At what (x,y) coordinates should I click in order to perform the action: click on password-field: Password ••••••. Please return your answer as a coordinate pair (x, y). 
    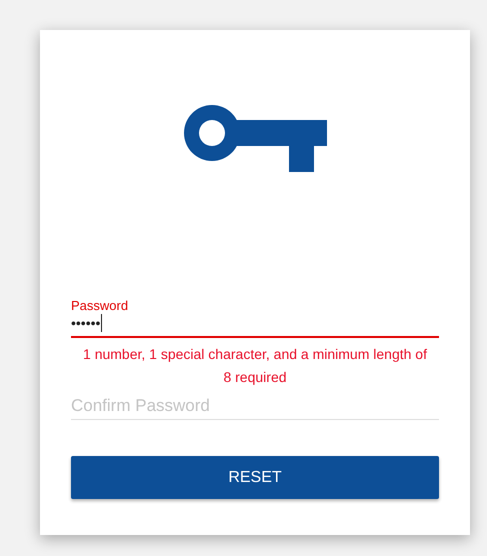
    Looking at the image, I should click on (255, 314).